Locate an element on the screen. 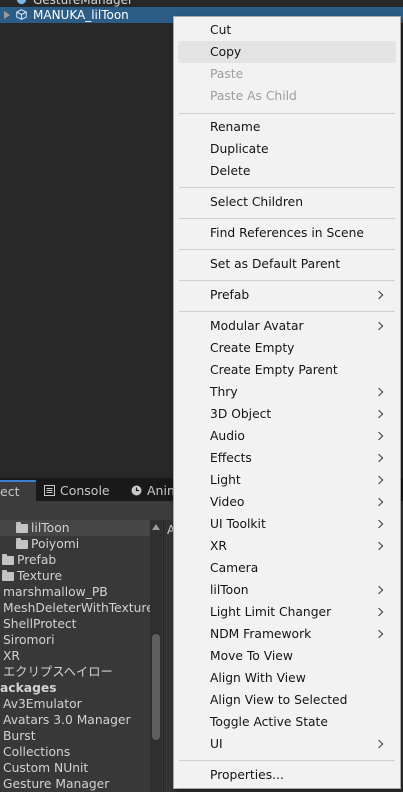  animation-clock-icon is located at coordinates (136, 490).